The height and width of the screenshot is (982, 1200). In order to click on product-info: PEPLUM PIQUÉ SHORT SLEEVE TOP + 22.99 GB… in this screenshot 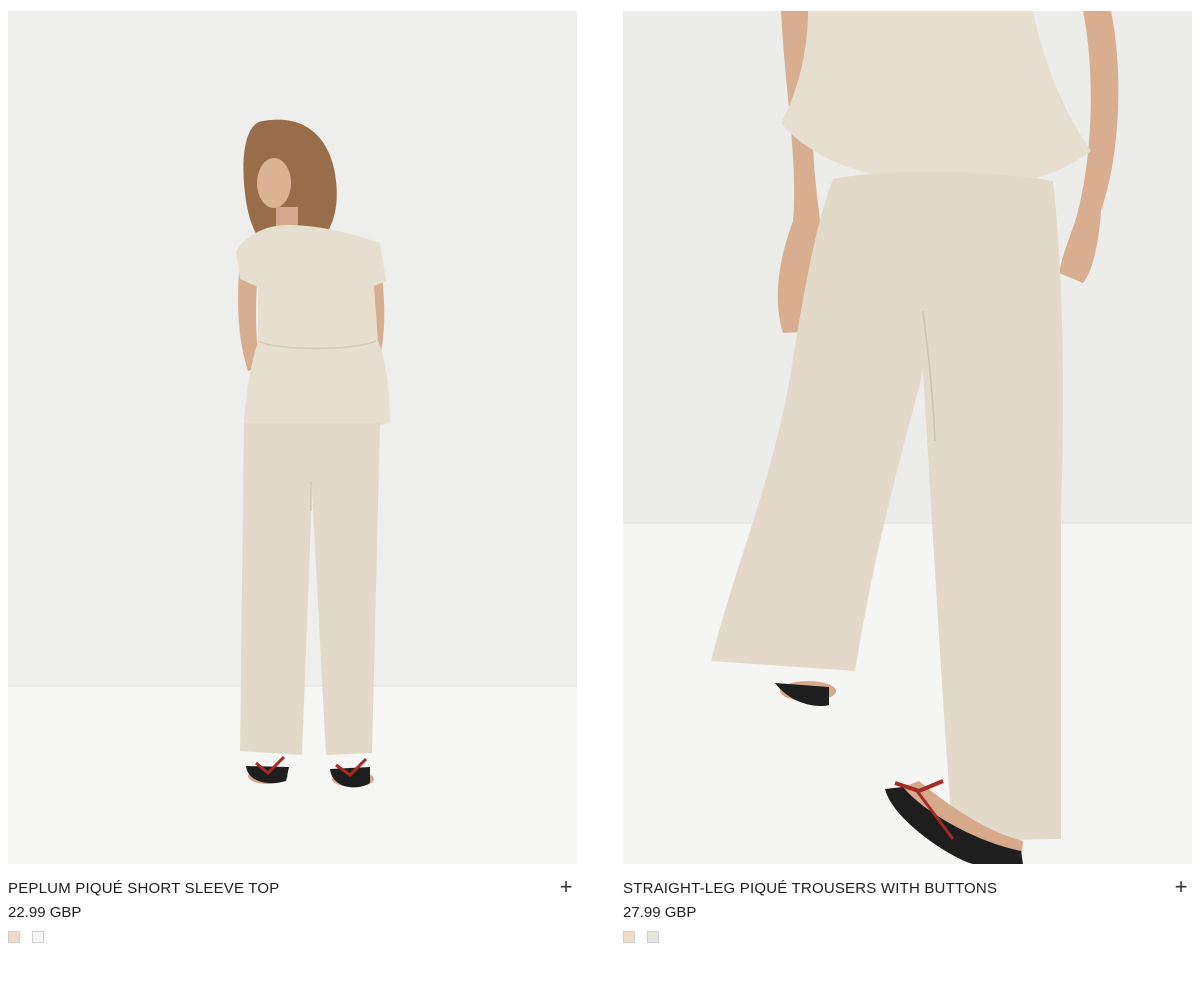, I will do `click(292, 911)`.